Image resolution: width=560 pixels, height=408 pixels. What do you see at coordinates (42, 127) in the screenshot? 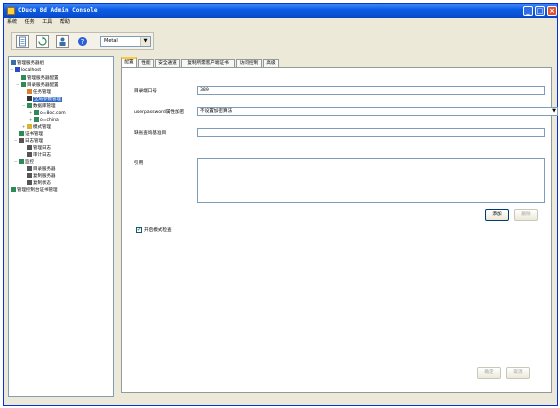
I see `tree-node-label: 模式管理` at bounding box center [42, 127].